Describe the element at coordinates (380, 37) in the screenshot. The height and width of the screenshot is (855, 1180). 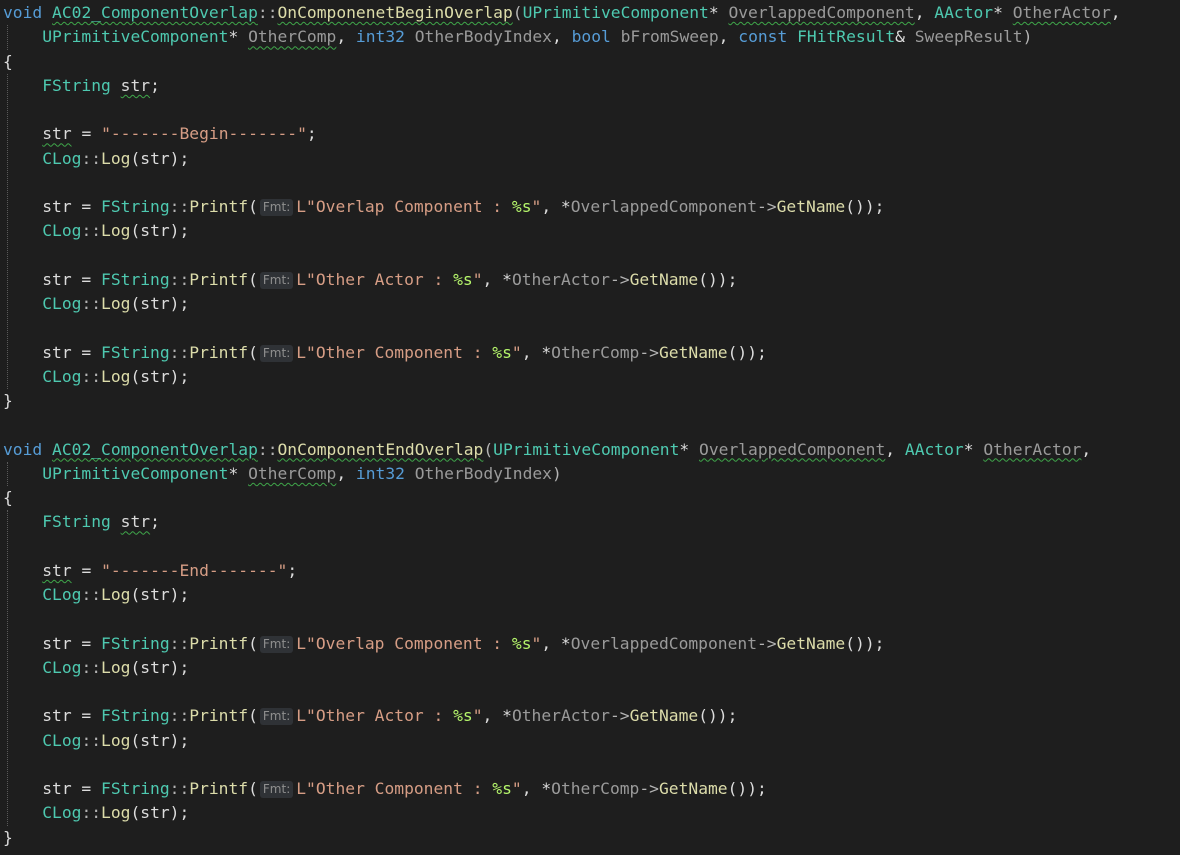
I see `keyword: int32` at that location.